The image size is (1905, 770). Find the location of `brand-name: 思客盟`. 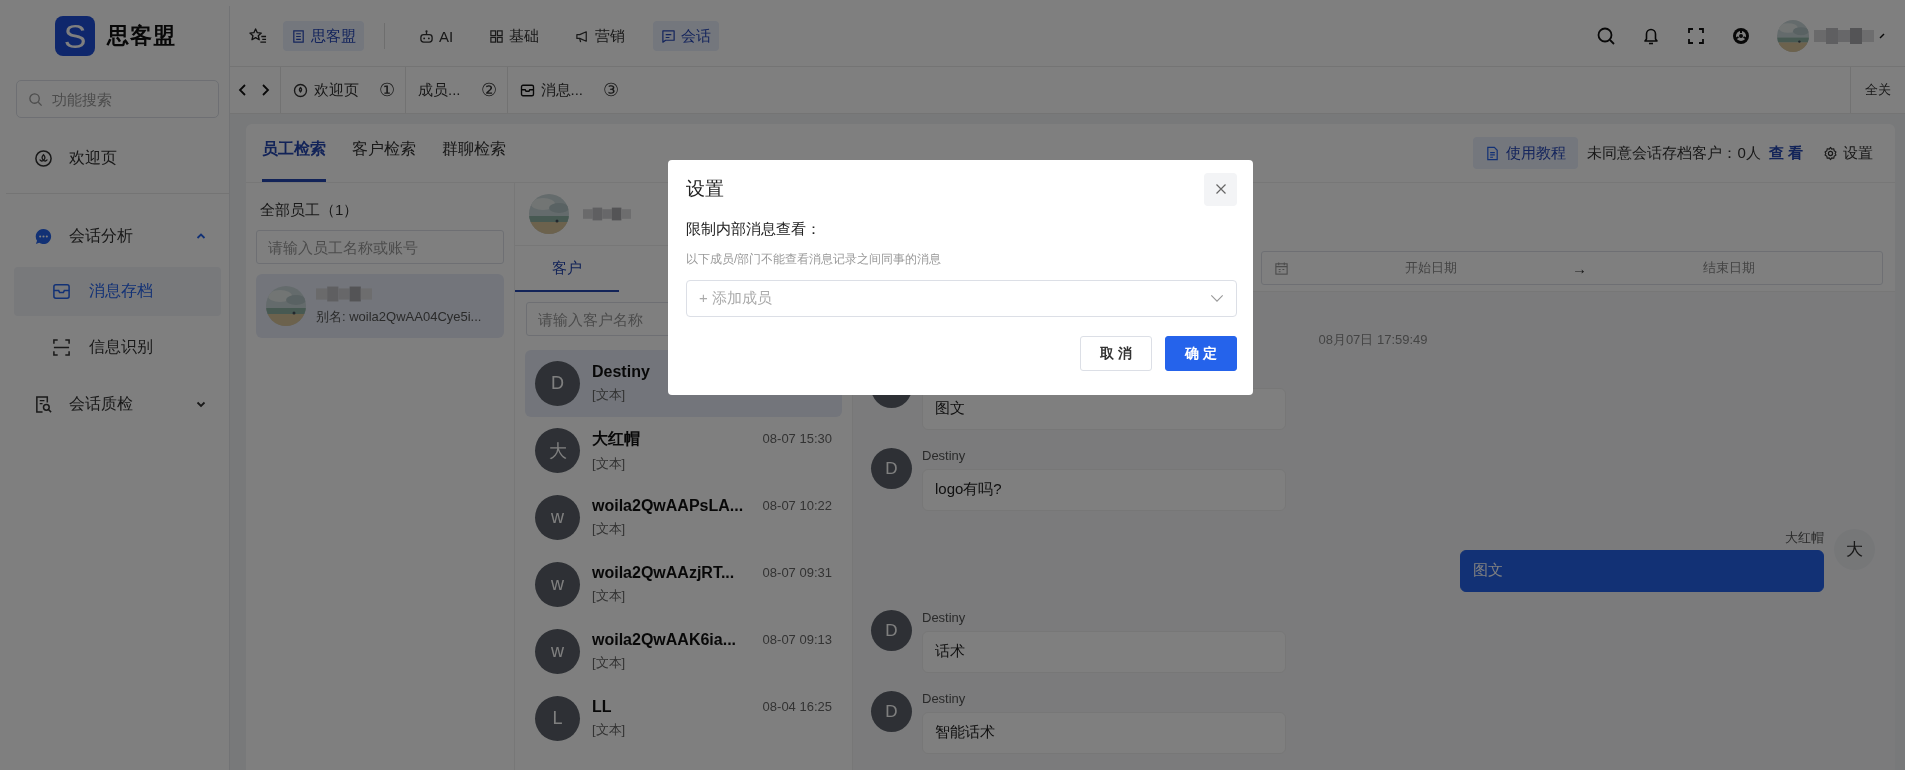

brand-name: 思客盟 is located at coordinates (141, 36).